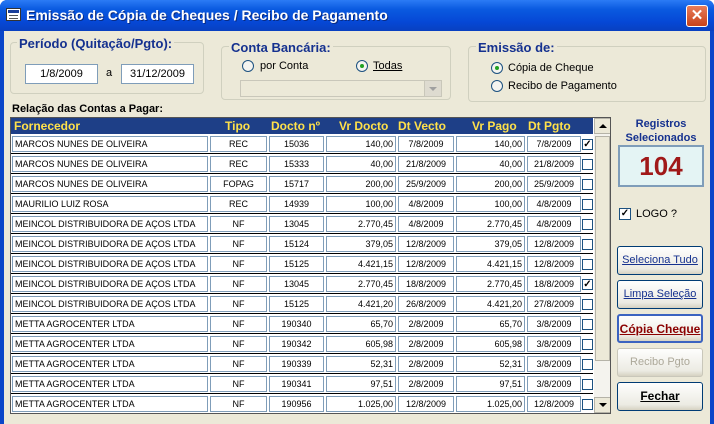 This screenshot has width=714, height=424. What do you see at coordinates (554, 204) in the screenshot?
I see `cell-dt-pgto: 4/8/2009` at bounding box center [554, 204].